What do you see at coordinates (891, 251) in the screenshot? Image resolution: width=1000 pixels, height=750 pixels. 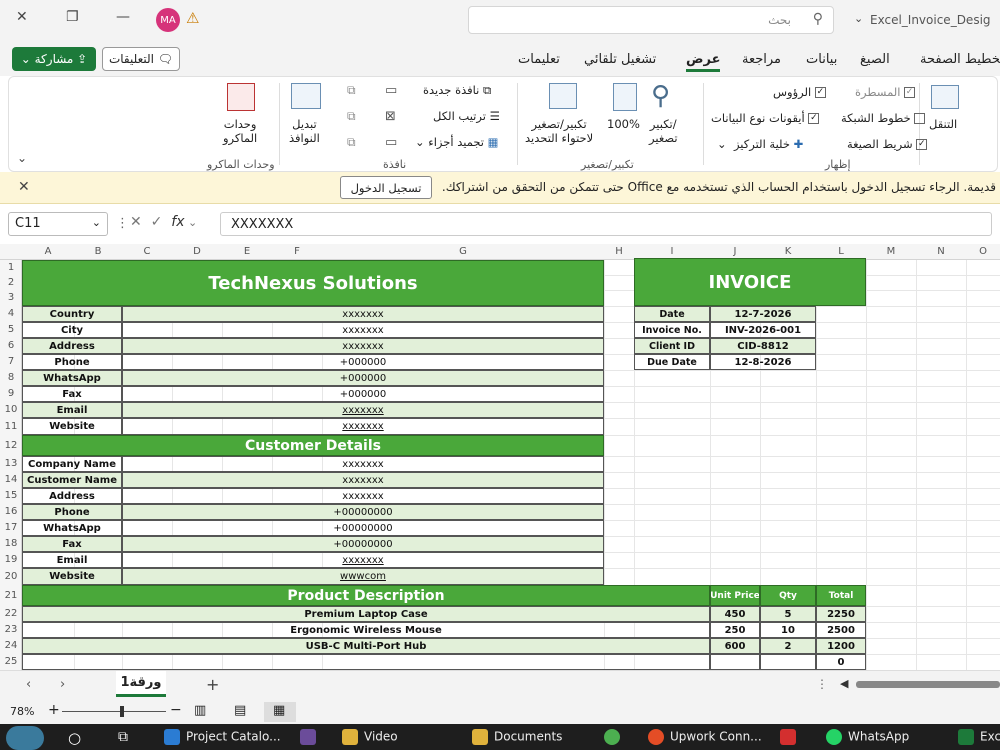 I see `column-header: M` at bounding box center [891, 251].